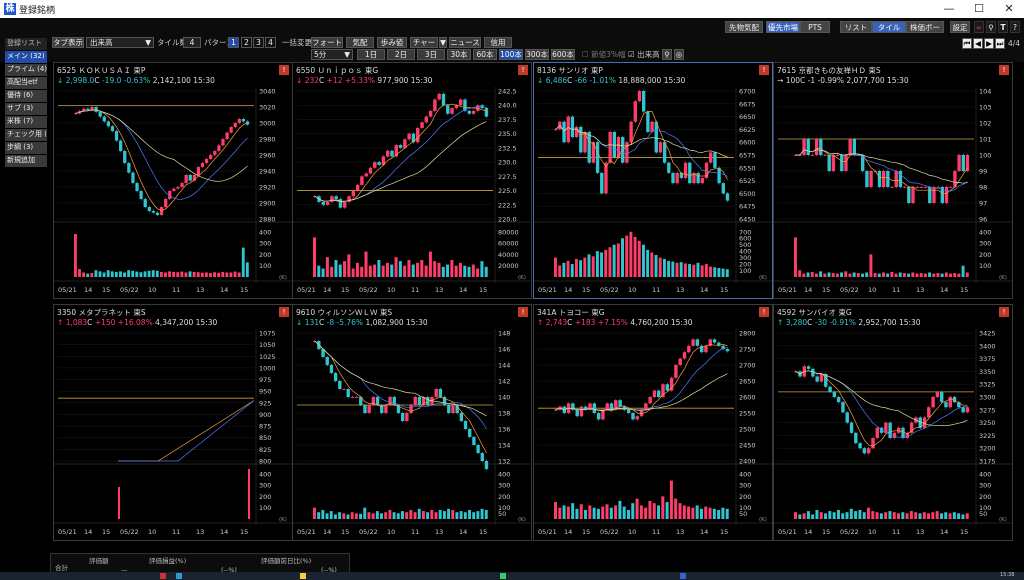 The width and height of the screenshot is (1024, 580). What do you see at coordinates (537, 54) in the screenshot?
I see `period-300-button: 300本` at bounding box center [537, 54].